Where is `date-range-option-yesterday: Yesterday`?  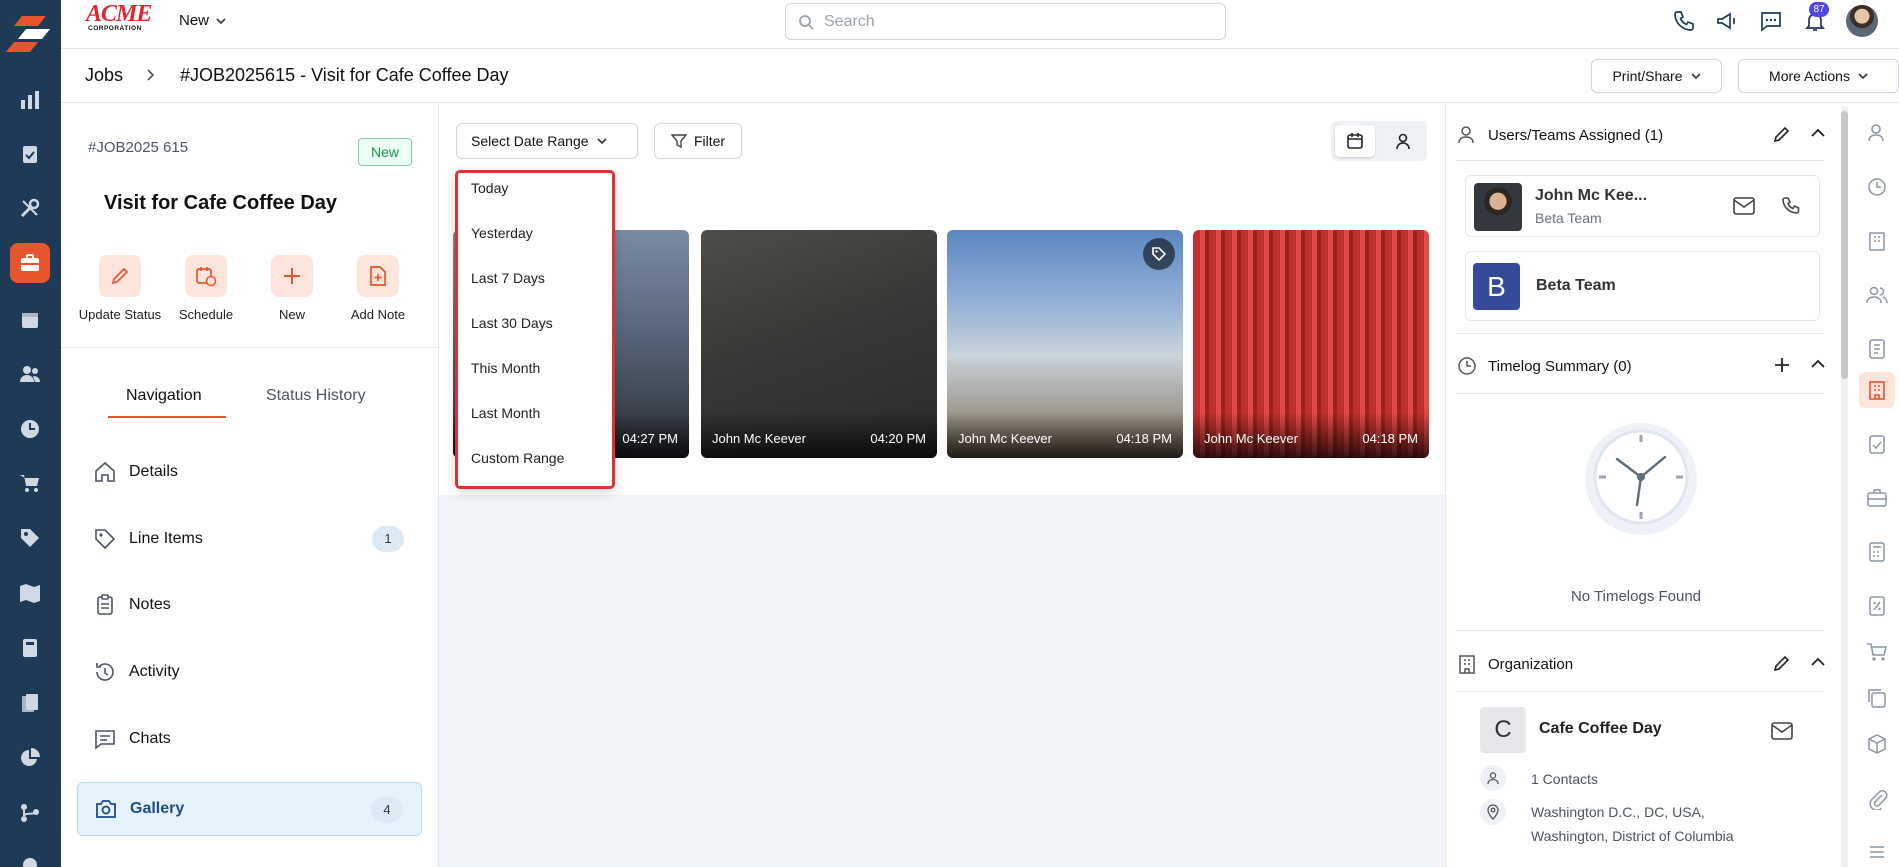 date-range-option-yesterday: Yesterday is located at coordinates (502, 233).